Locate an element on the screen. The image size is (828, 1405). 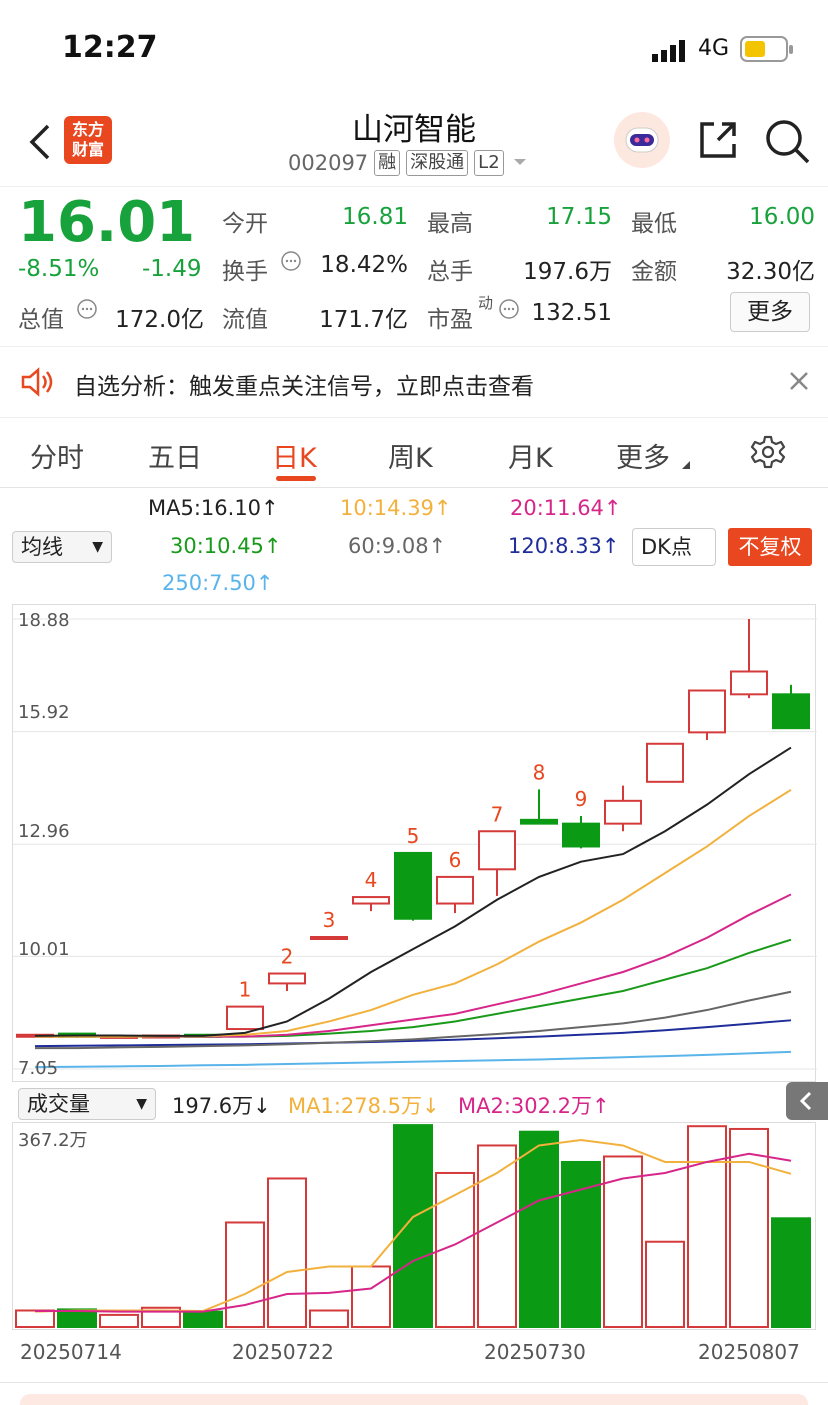
open-value: 16.81 is located at coordinates (375, 217).